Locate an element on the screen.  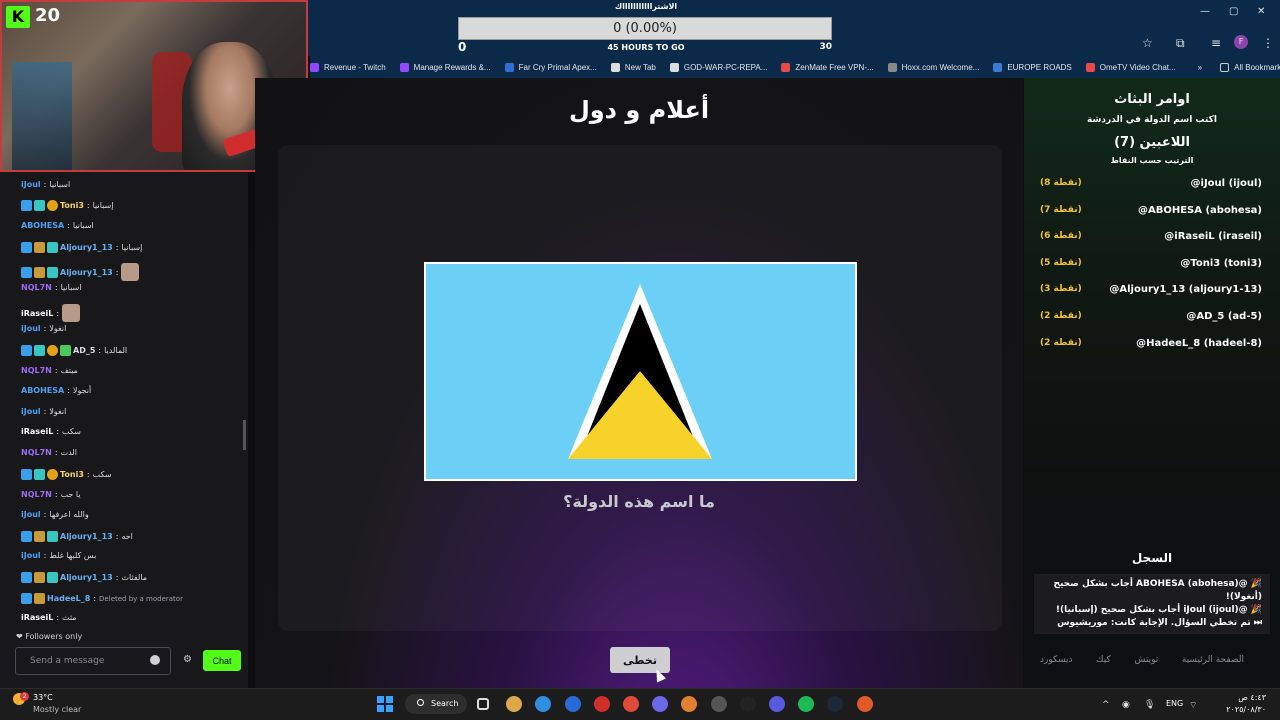
chat-text: المالديا is located at coordinates (116, 350).